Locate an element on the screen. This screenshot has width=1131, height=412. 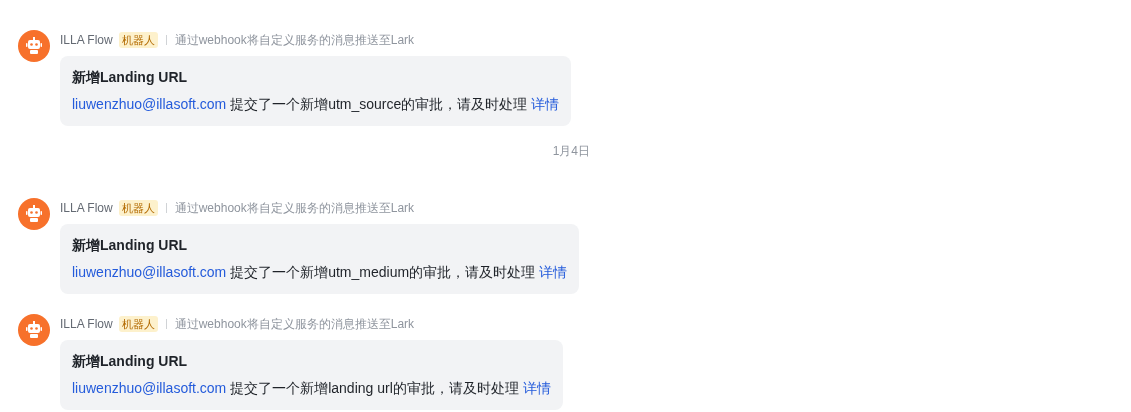
message-text: liuwenzhuo@illasoft.com 提交了一个新增utm_source的审批，请及时处理 详情 is located at coordinates (316, 104).